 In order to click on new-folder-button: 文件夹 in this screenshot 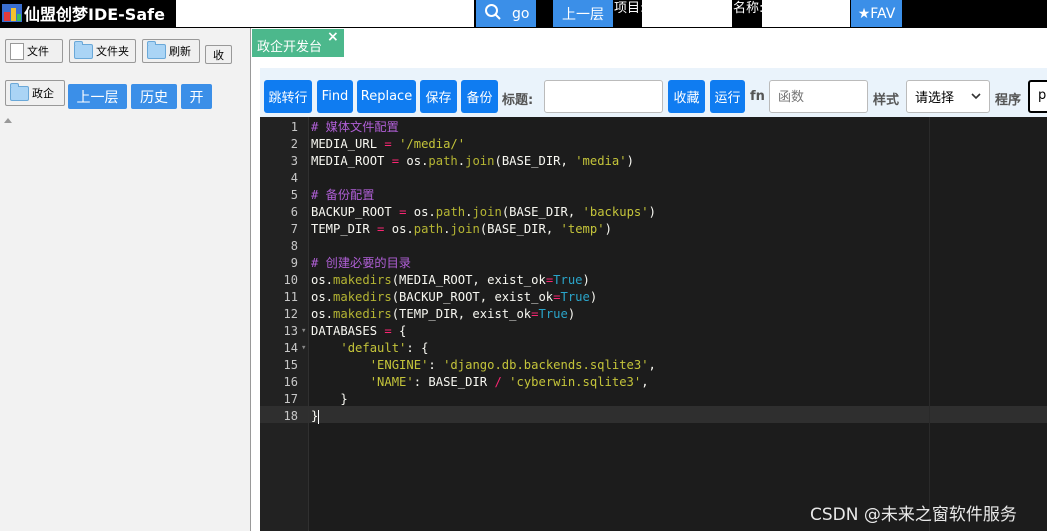, I will do `click(102, 51)`.